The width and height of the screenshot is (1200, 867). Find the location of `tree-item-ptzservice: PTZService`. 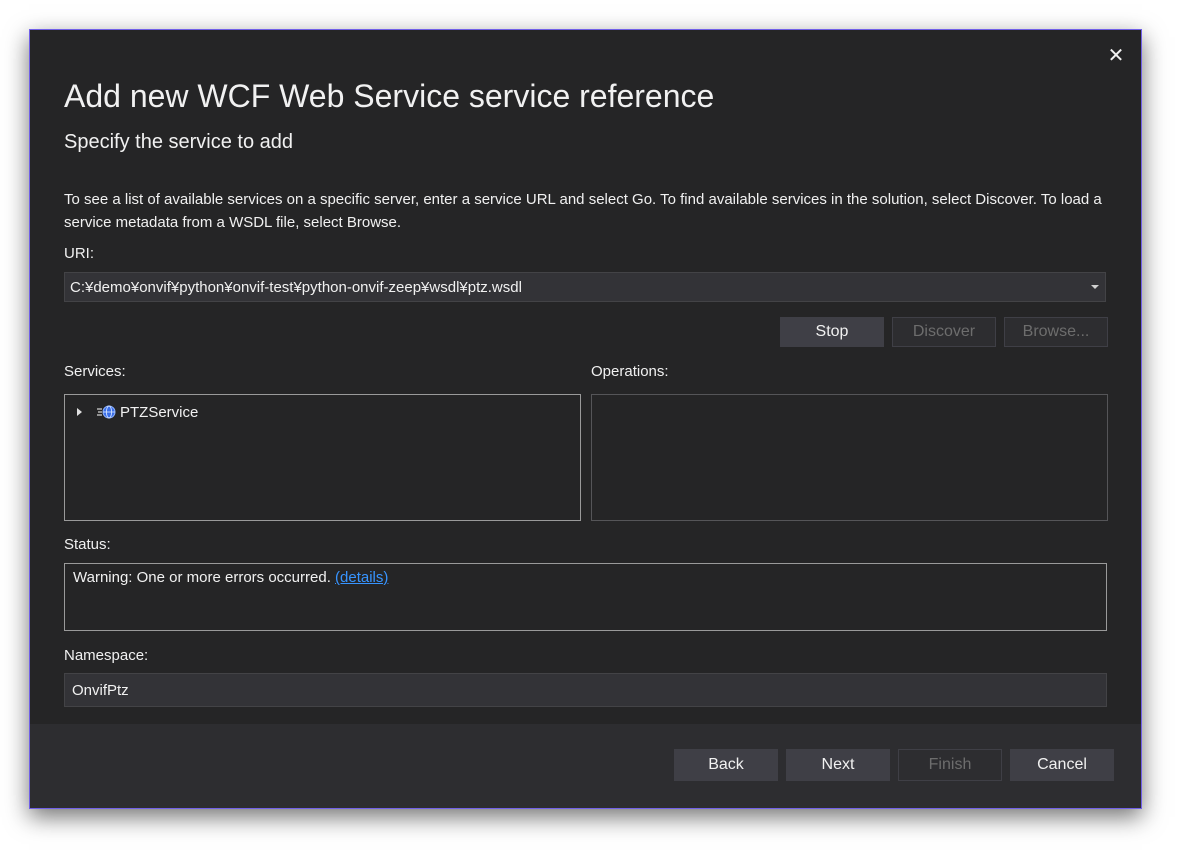

tree-item-ptzservice: PTZService is located at coordinates (137, 412).